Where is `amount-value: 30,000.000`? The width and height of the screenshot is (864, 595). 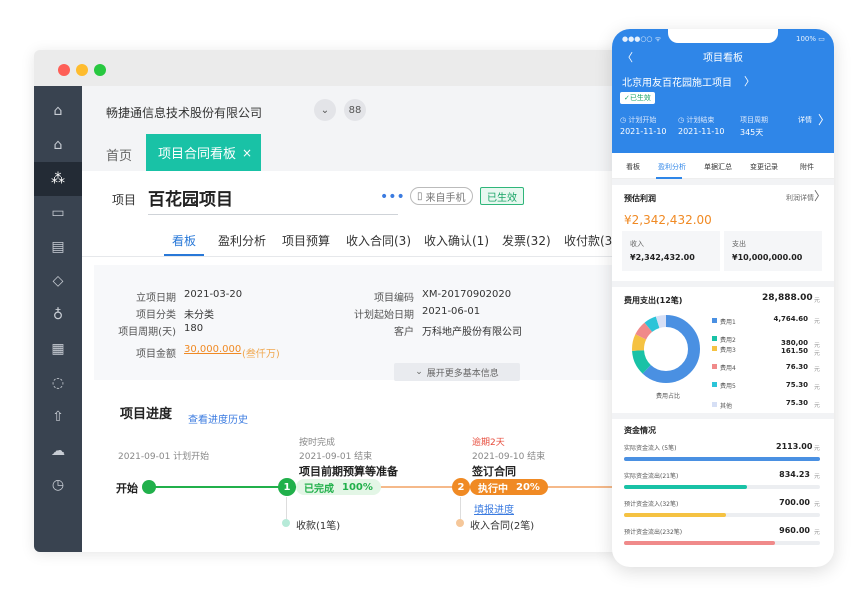
amount-value: 30,000.000 is located at coordinates (212, 349).